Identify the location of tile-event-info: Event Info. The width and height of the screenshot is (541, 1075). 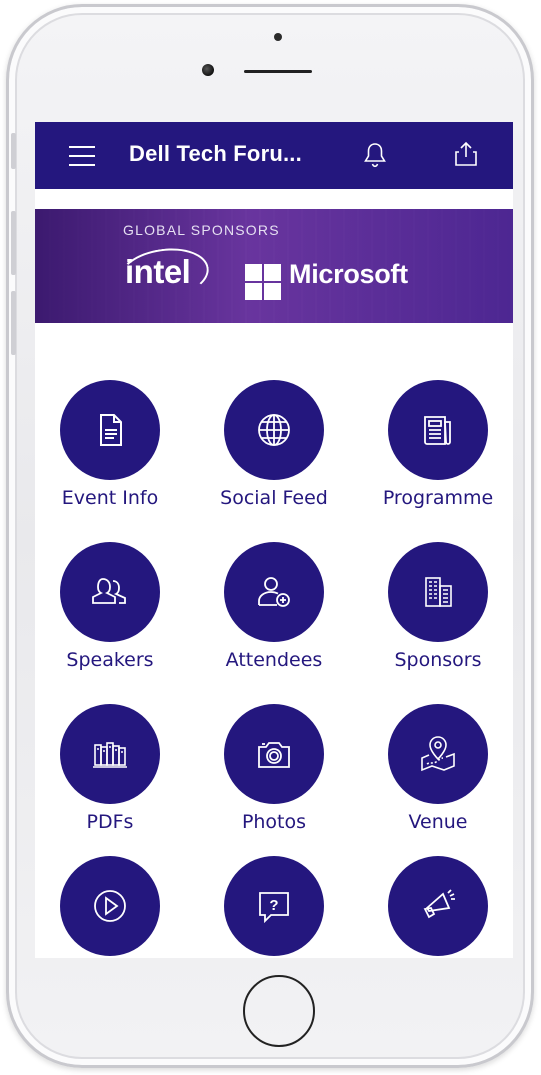
(112, 450).